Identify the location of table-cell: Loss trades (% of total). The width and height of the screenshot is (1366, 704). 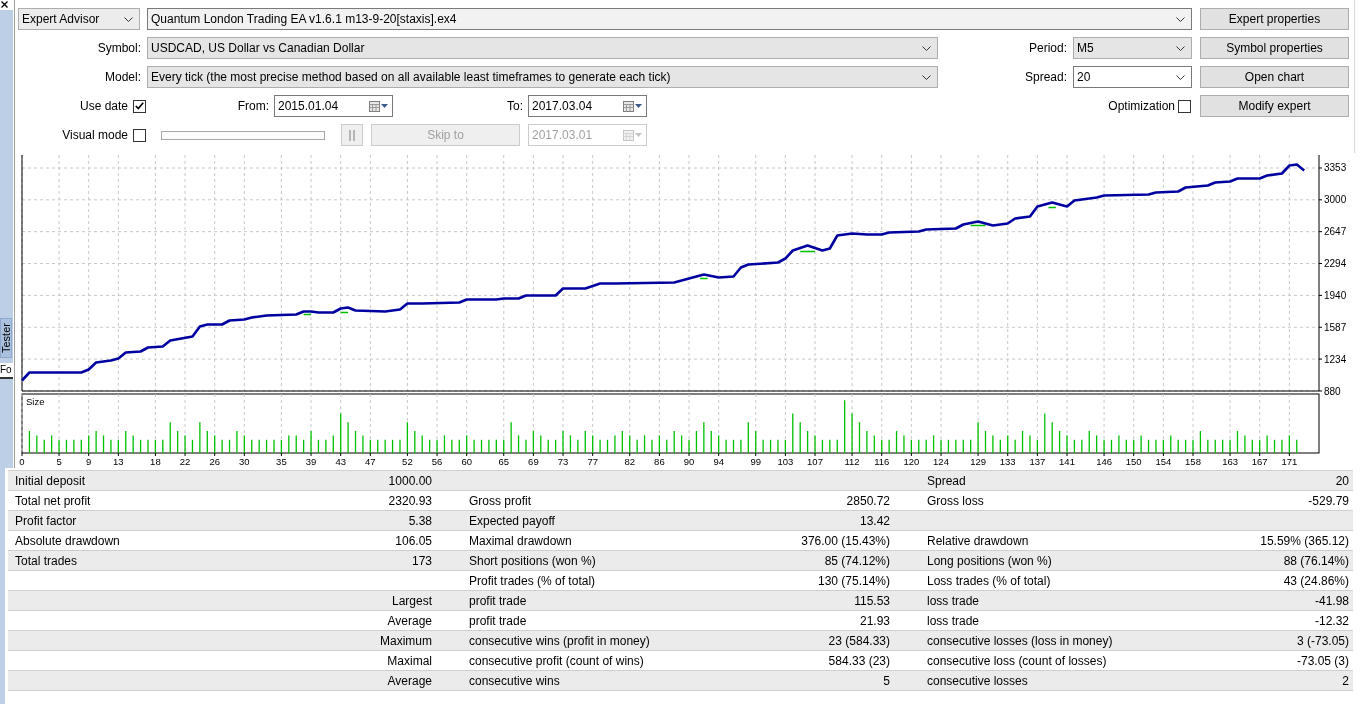
(989, 580).